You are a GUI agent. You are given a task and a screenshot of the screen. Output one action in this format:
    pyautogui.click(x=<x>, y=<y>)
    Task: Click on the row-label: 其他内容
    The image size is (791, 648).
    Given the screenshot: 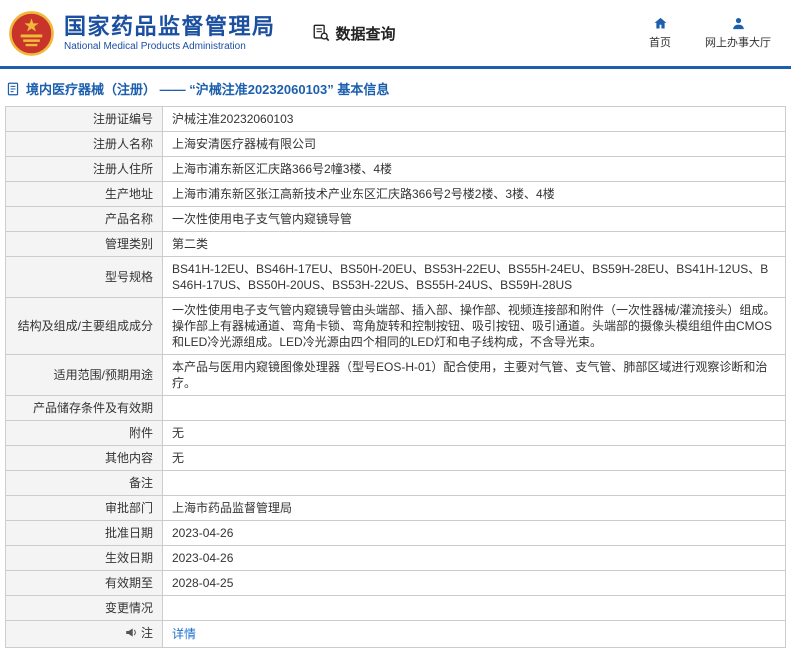 What is the action you would take?
    pyautogui.click(x=84, y=458)
    